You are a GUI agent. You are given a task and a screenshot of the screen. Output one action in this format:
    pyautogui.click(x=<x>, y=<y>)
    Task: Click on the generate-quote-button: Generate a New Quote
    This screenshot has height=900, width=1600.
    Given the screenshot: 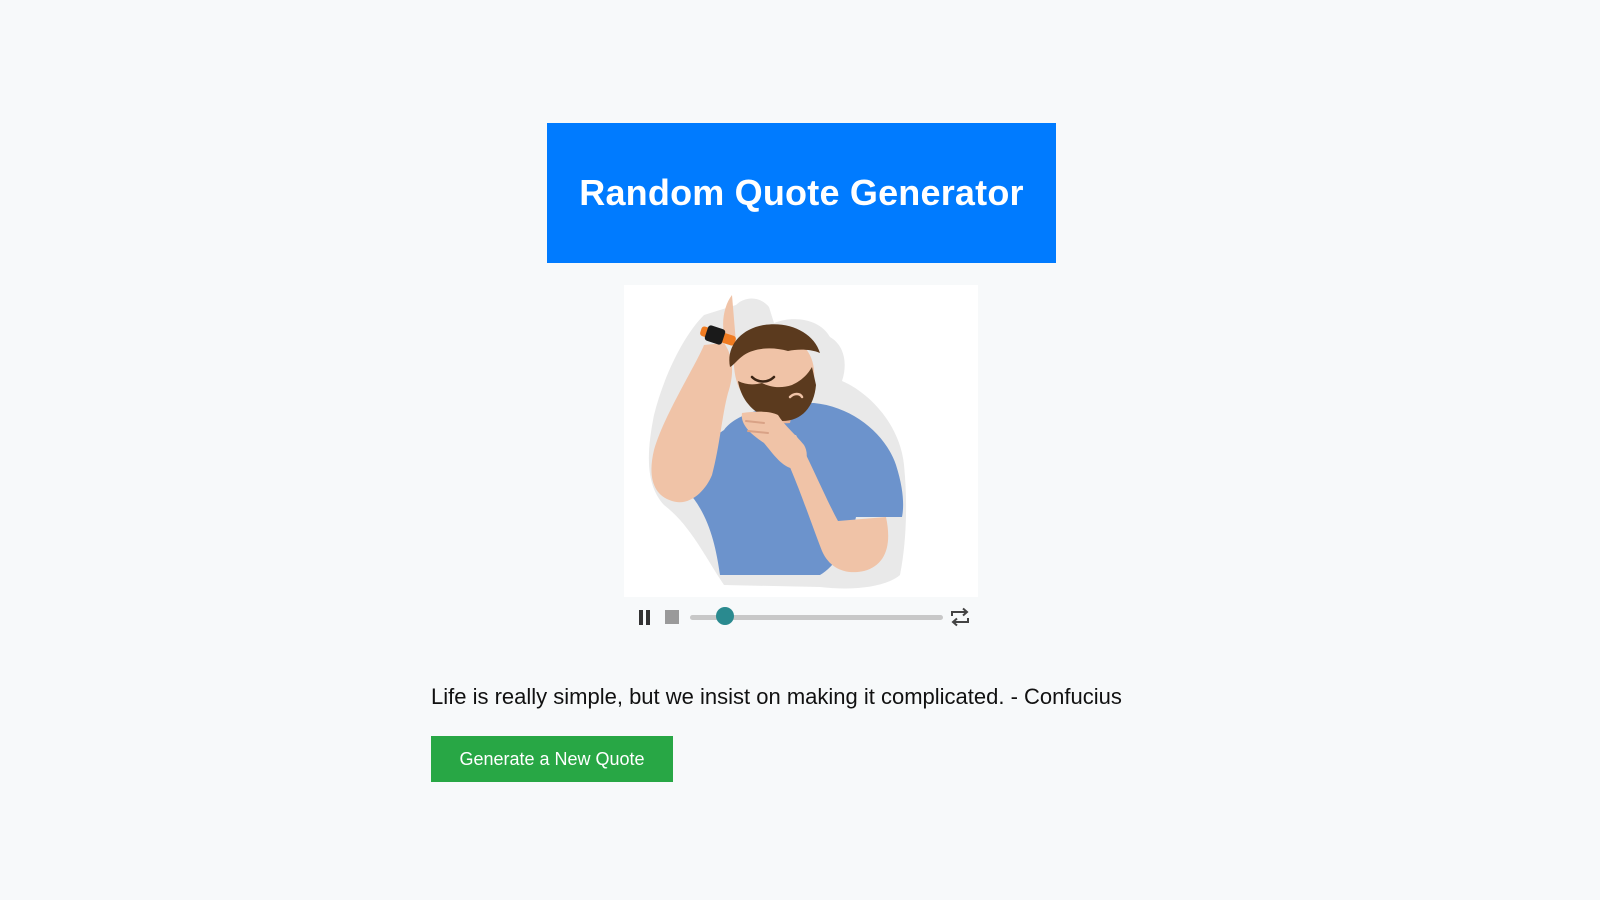 What is the action you would take?
    pyautogui.click(x=552, y=759)
    